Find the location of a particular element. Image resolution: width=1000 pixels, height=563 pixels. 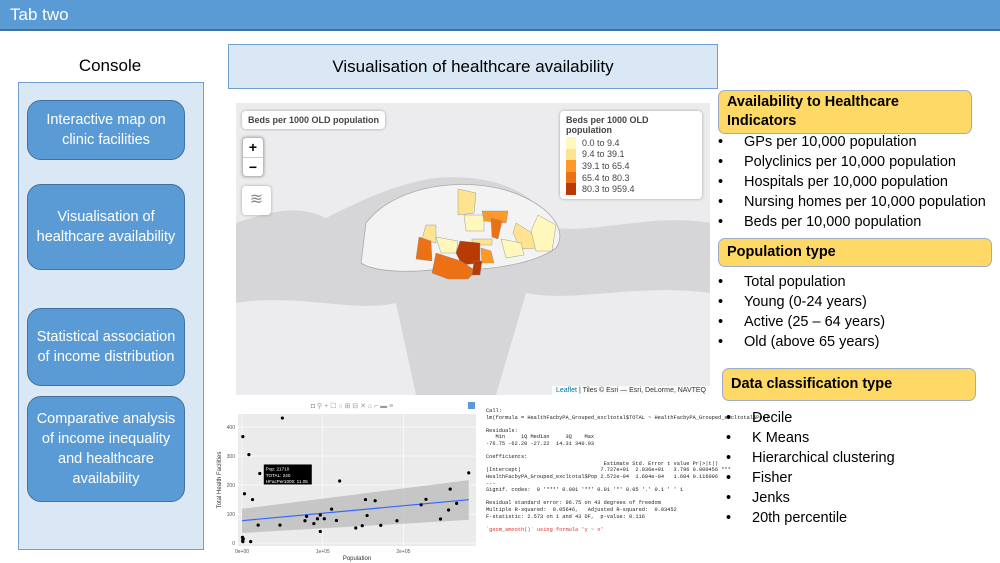

regression-line: Coefficients: is located at coordinates (507, 457).